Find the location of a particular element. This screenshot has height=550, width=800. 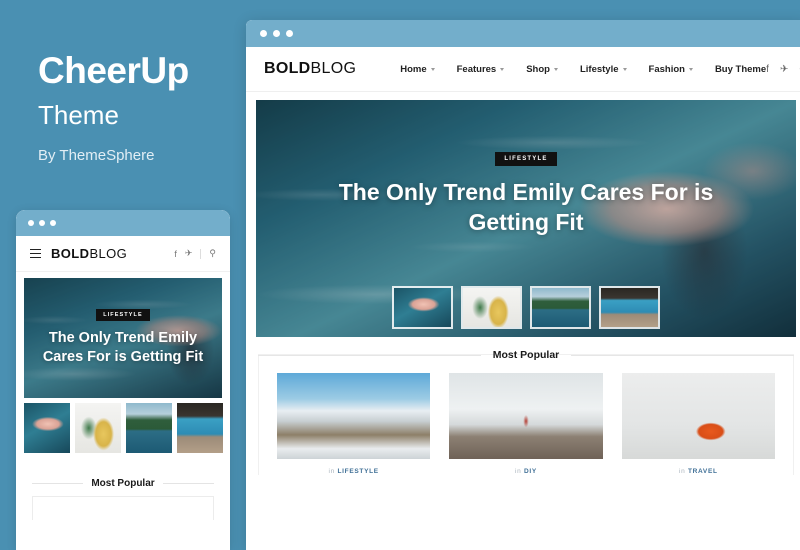

search-icon: ⚲ is located at coordinates (212, 253).